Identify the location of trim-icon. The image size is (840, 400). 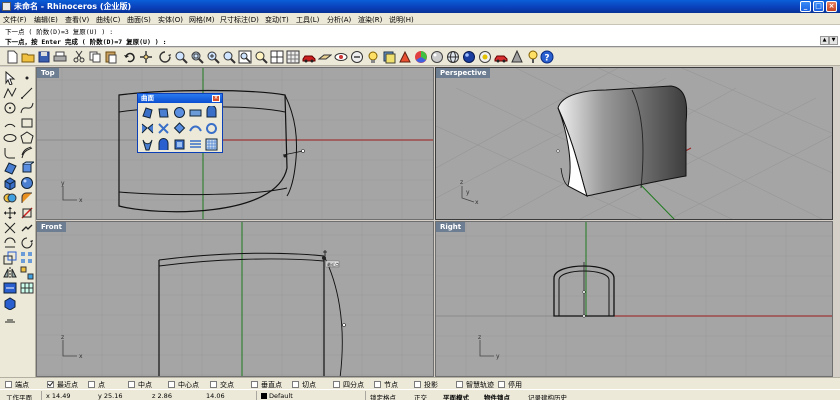
(10, 228).